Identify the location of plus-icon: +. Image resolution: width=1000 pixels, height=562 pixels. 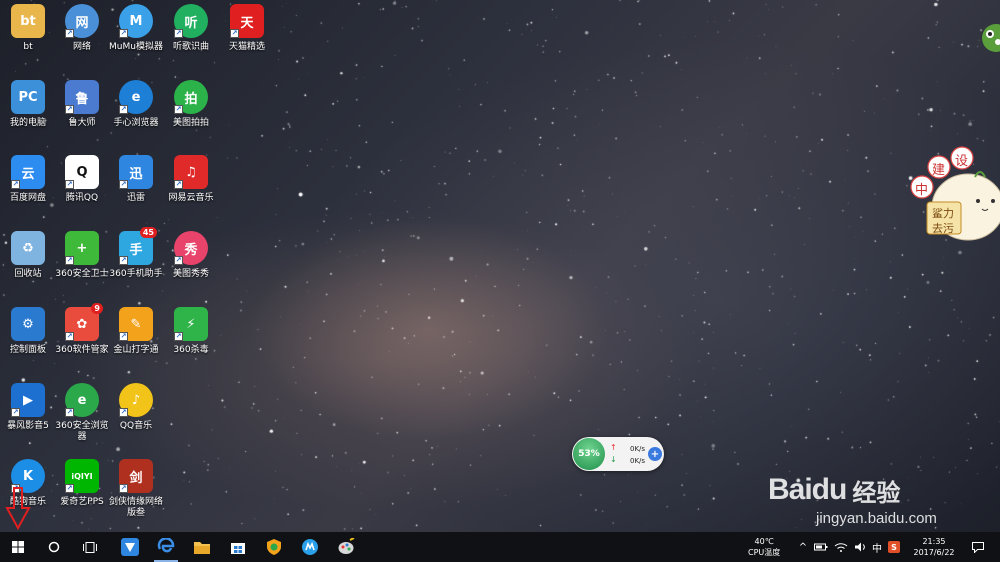
(655, 454).